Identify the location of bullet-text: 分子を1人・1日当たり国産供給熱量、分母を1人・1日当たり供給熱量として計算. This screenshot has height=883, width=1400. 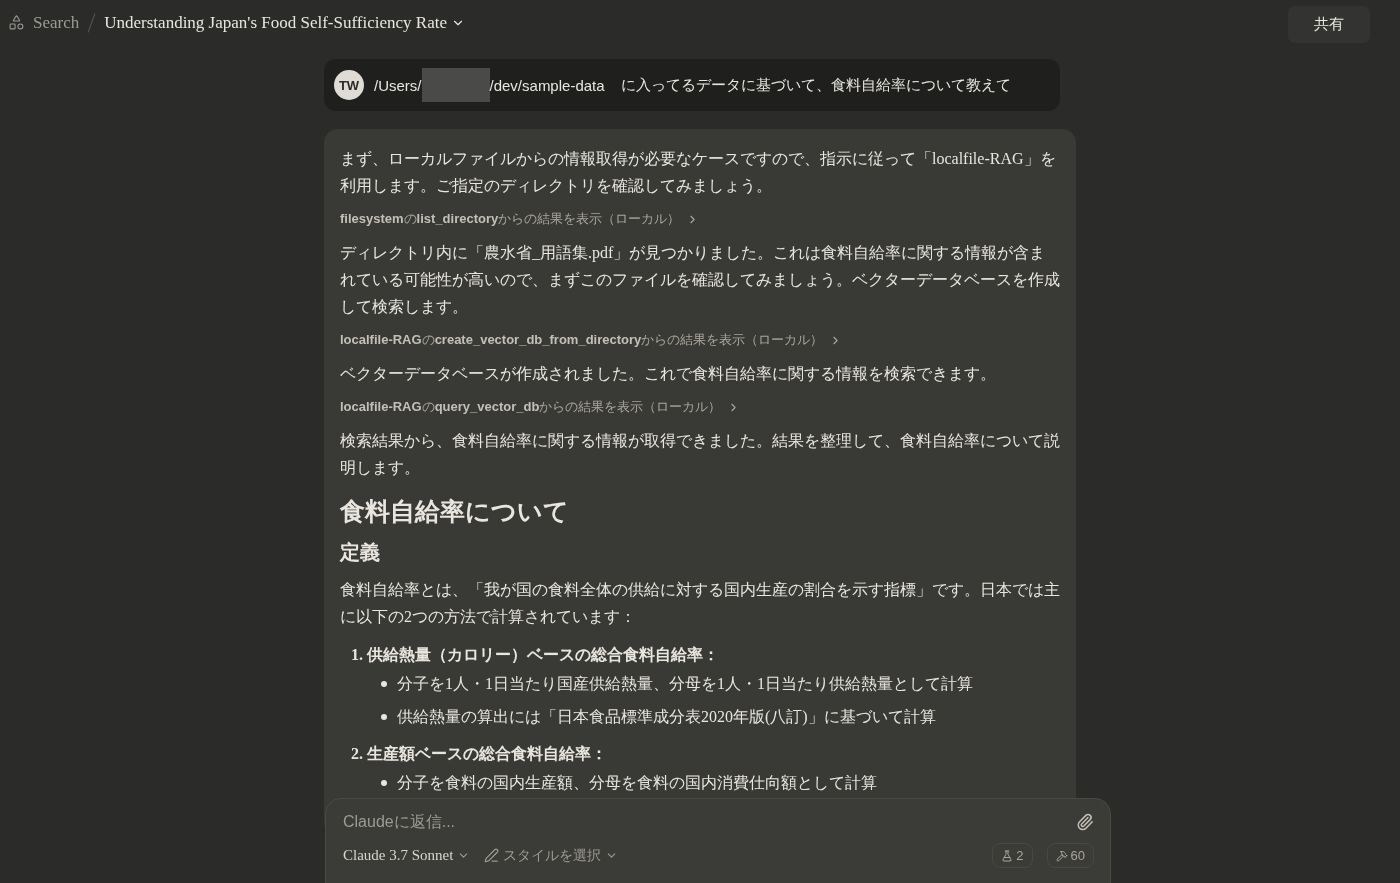
(685, 684).